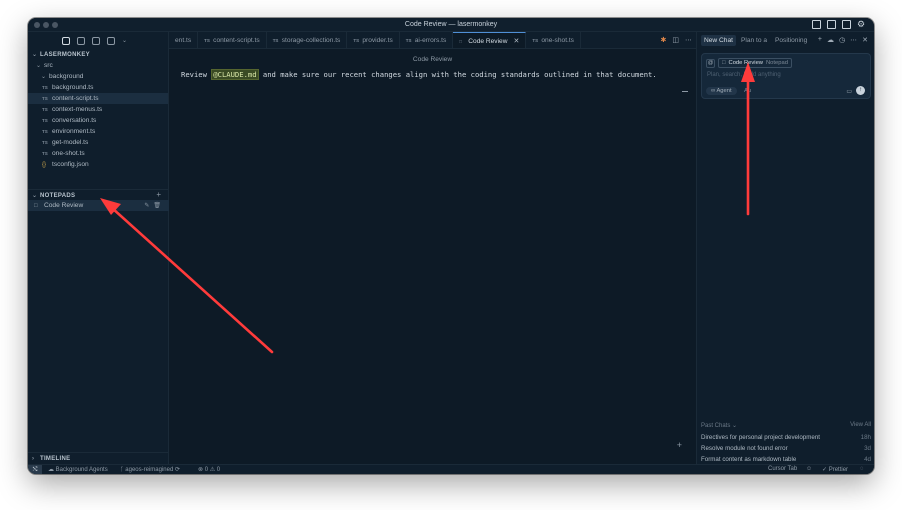 This screenshot has height=510, width=902. What do you see at coordinates (664, 40) in the screenshot?
I see `bug-icon: ✱` at bounding box center [664, 40].